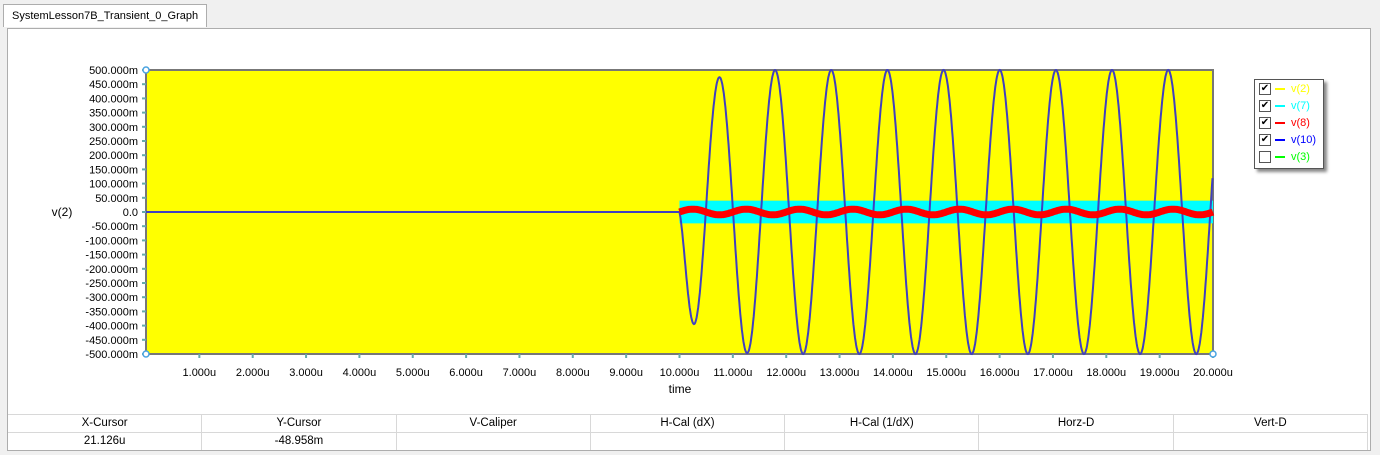 This screenshot has height=455, width=1380. Describe the element at coordinates (626, 373) in the screenshot. I see `x-tick-label: 9.000u` at that location.